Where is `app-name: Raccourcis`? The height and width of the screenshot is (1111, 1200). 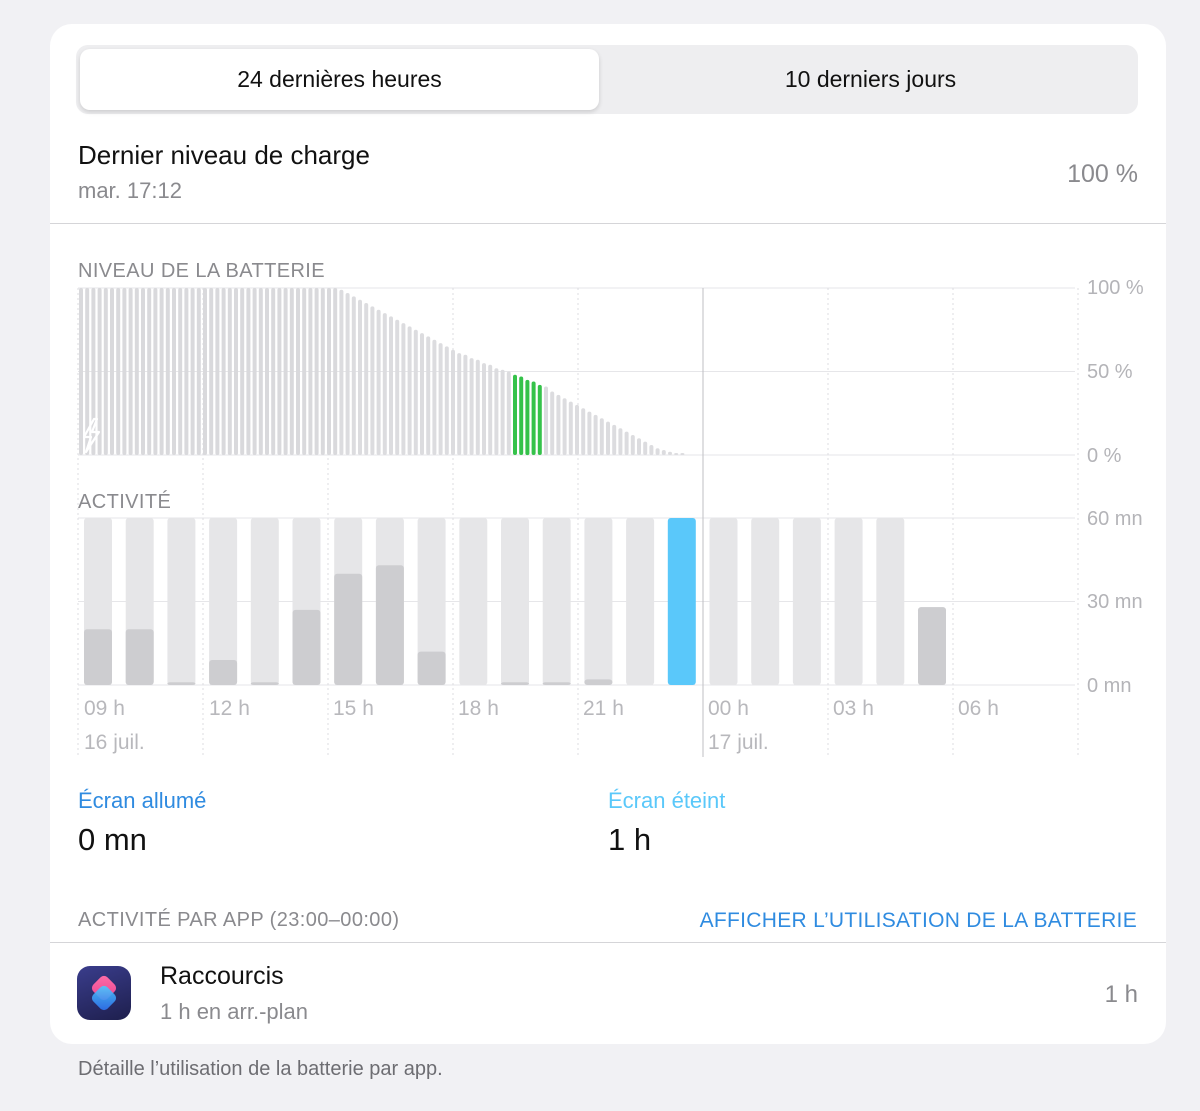 app-name: Raccourcis is located at coordinates (222, 976).